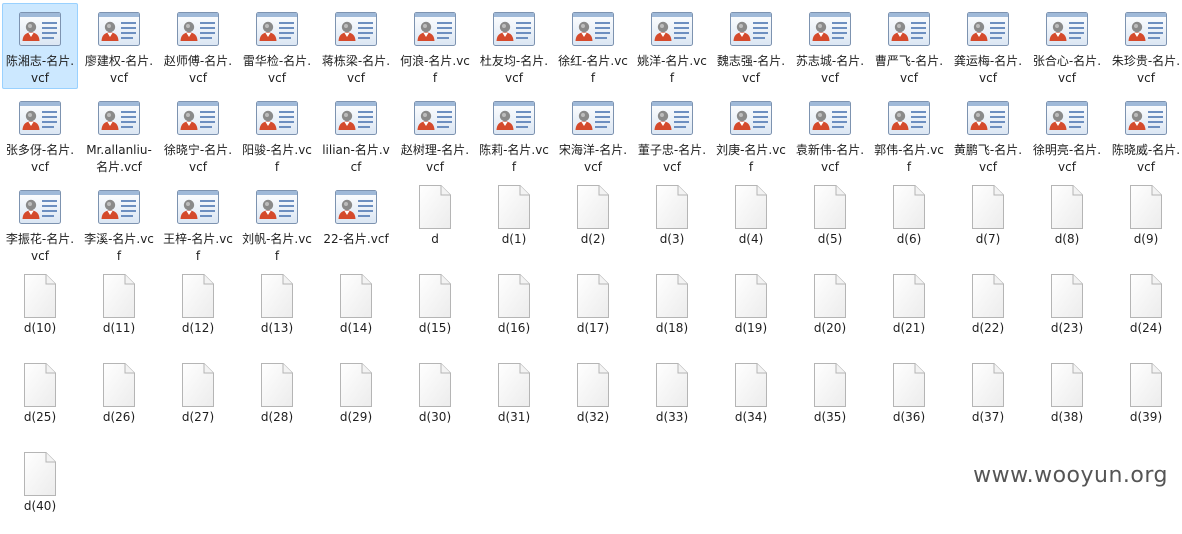 Image resolution: width=1182 pixels, height=534 pixels. What do you see at coordinates (198, 313) in the screenshot?
I see `file-item: d(12)` at bounding box center [198, 313].